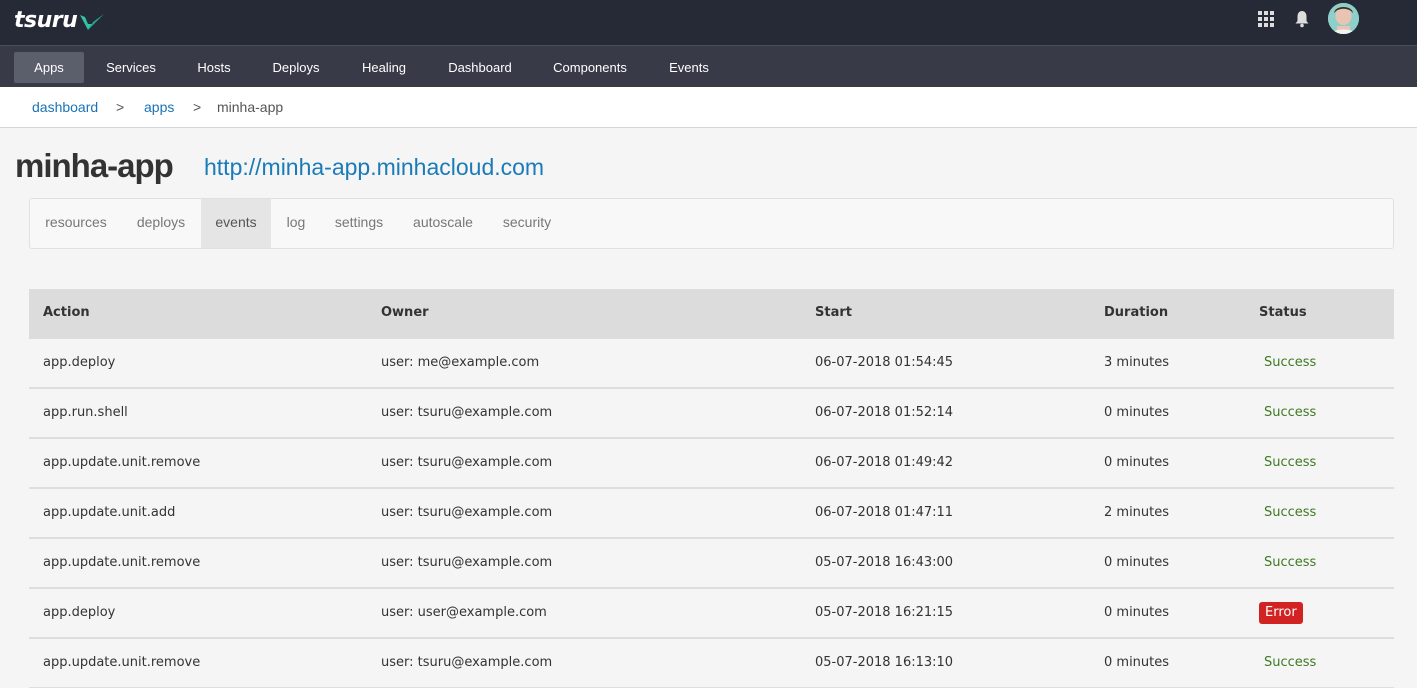 The image size is (1417, 688). I want to click on nav-item-services: Services, so click(131, 67).